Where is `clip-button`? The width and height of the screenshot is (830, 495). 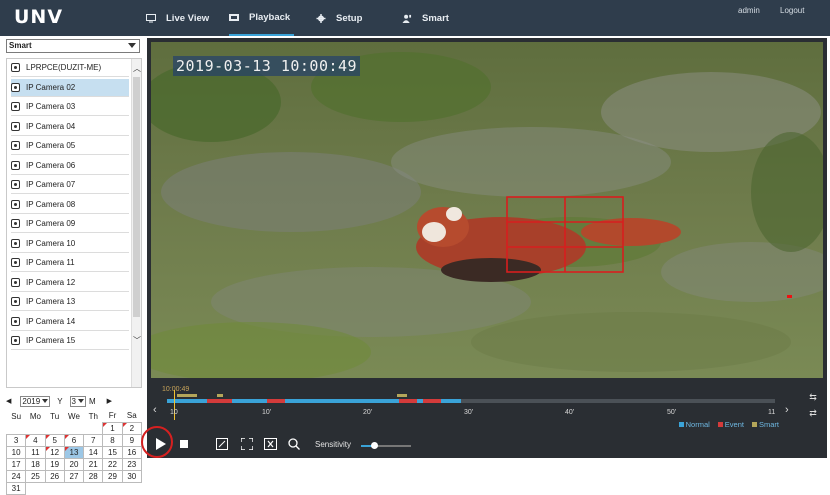
clip-button is located at coordinates (222, 444).